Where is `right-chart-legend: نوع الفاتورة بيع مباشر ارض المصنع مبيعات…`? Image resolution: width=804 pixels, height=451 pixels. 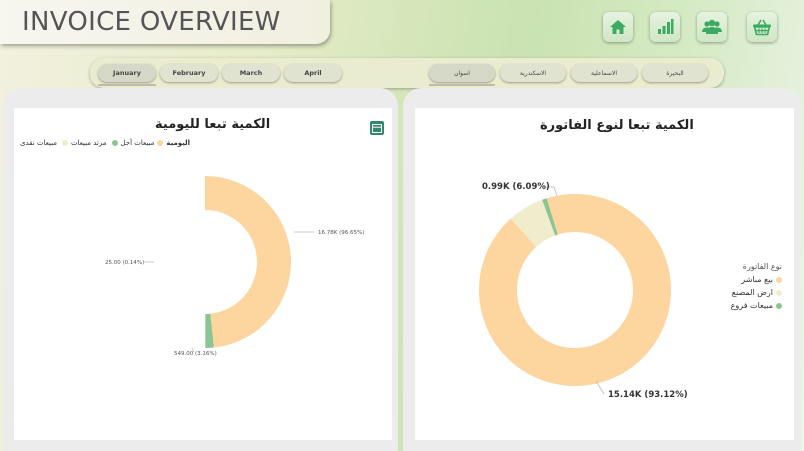 right-chart-legend: نوع الفاتورة بيع مباشر ارض المصنع مبيعات… is located at coordinates (754, 286).